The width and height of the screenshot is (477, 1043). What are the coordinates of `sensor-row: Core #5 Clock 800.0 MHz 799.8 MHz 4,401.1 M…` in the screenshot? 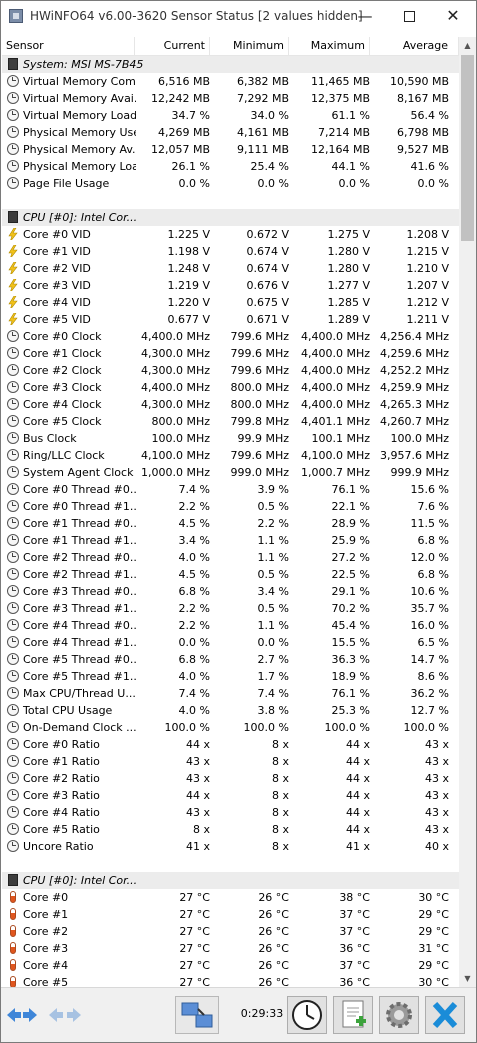 It's located at (230, 421).